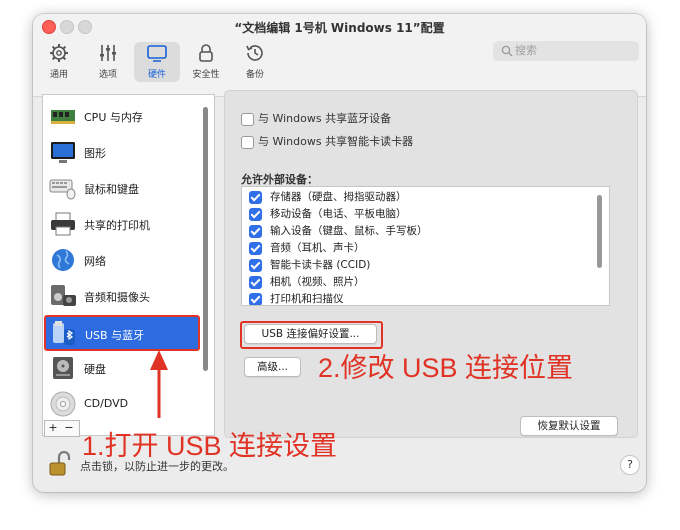 The image size is (680, 530). What do you see at coordinates (210, 446) in the screenshot?
I see `annotation-step1: 1.打开 USB 连接设置` at bounding box center [210, 446].